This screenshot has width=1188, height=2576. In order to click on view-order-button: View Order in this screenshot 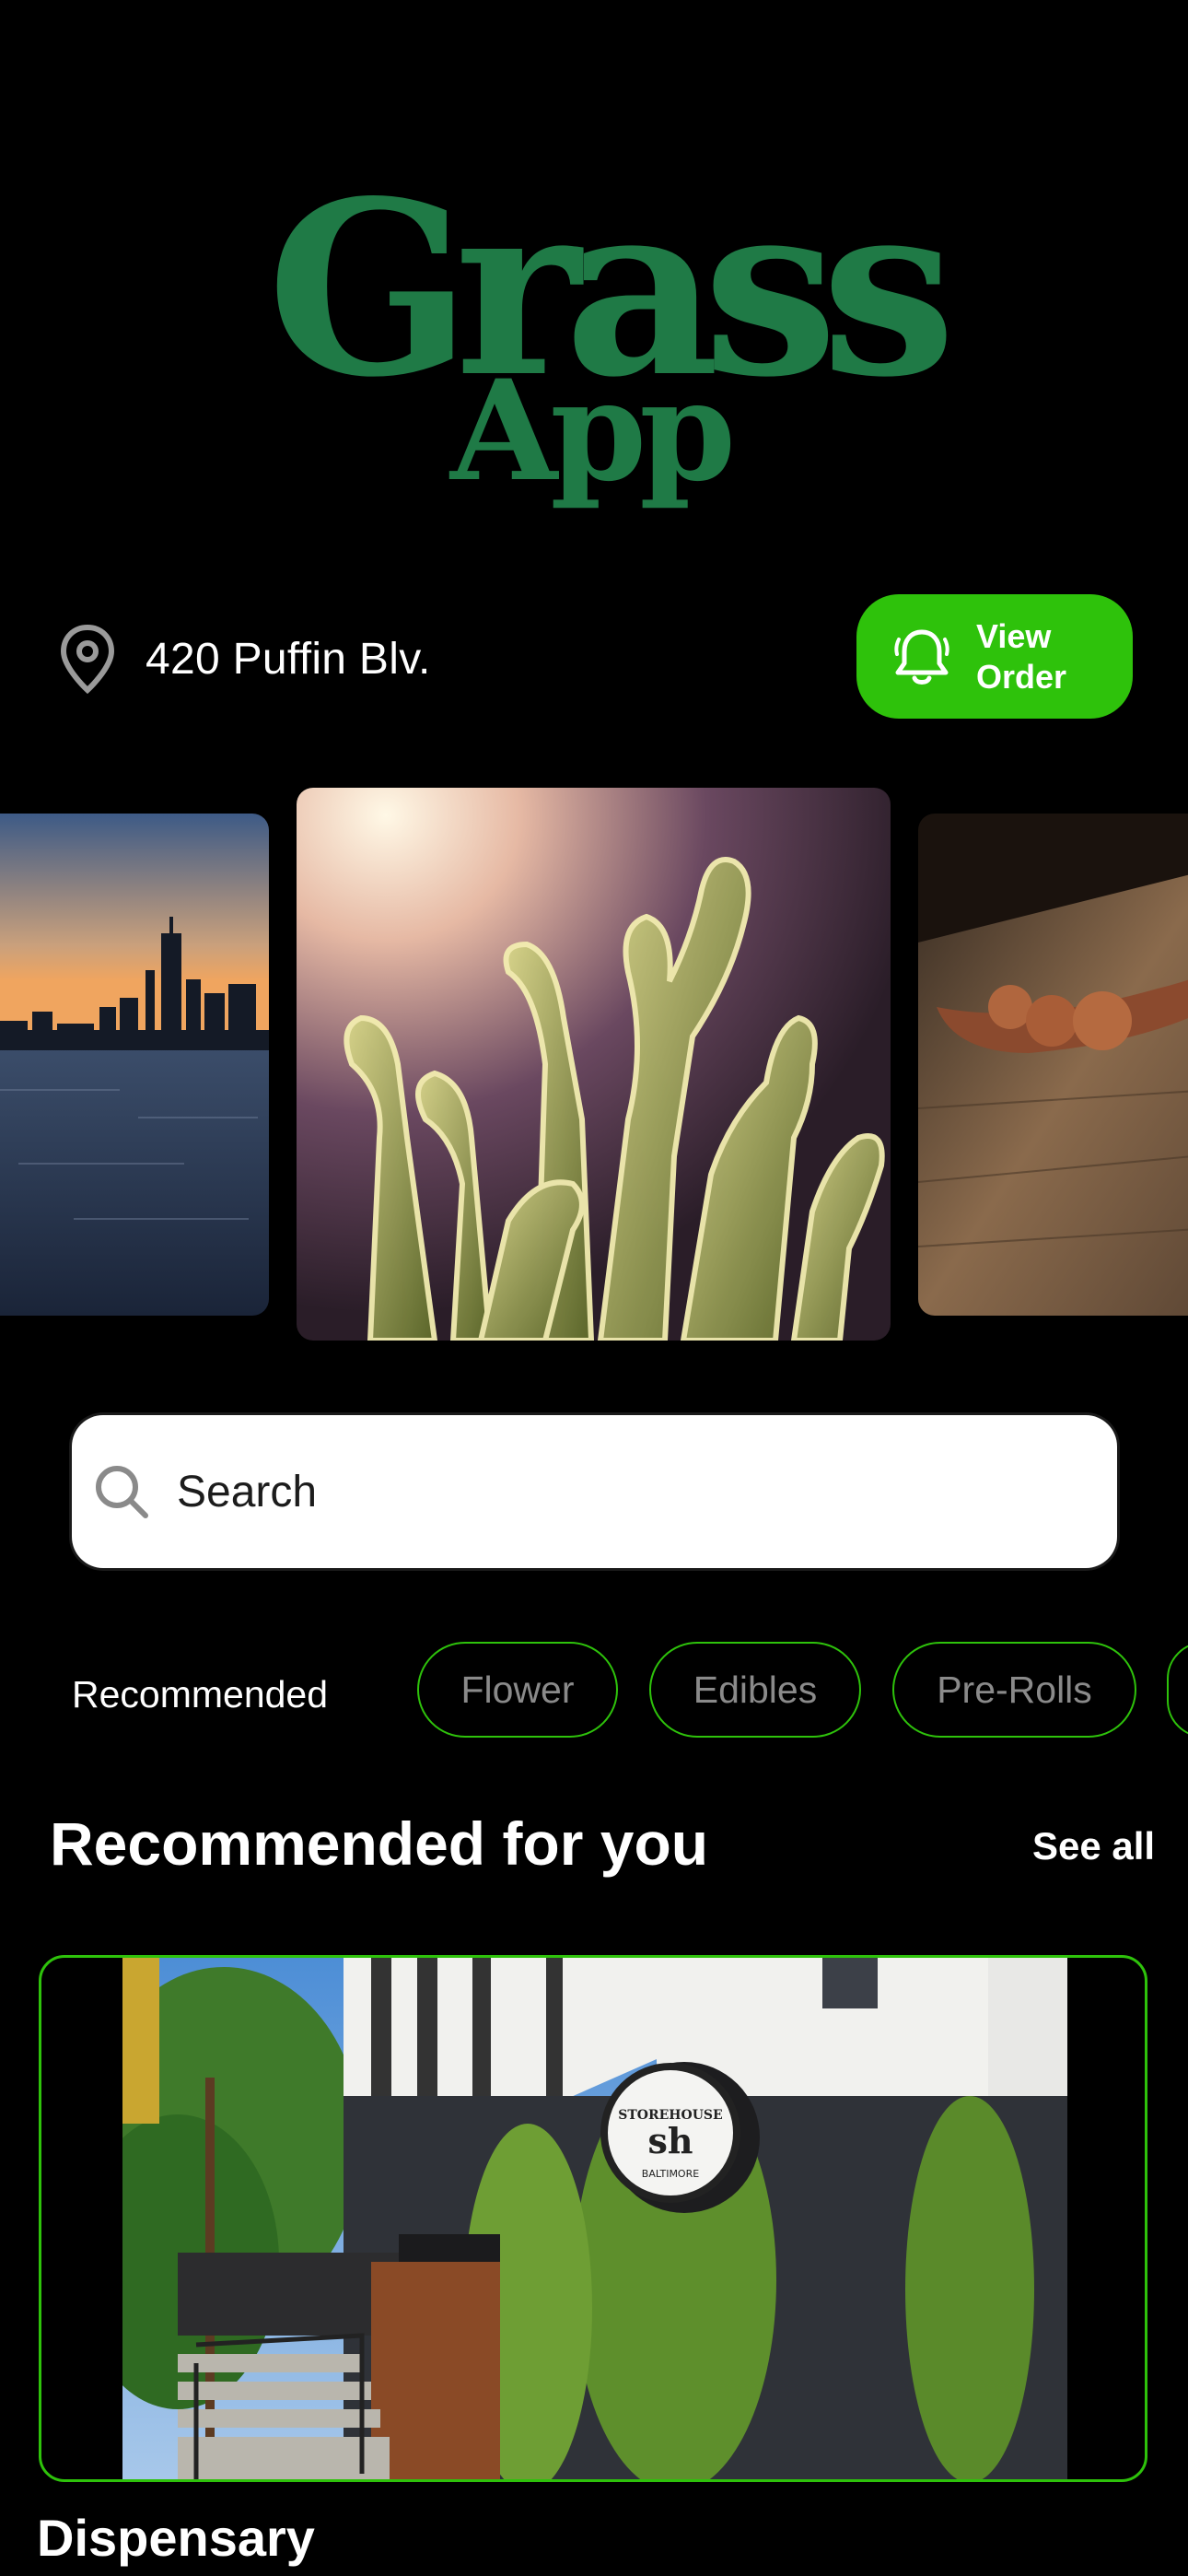, I will do `click(995, 656)`.